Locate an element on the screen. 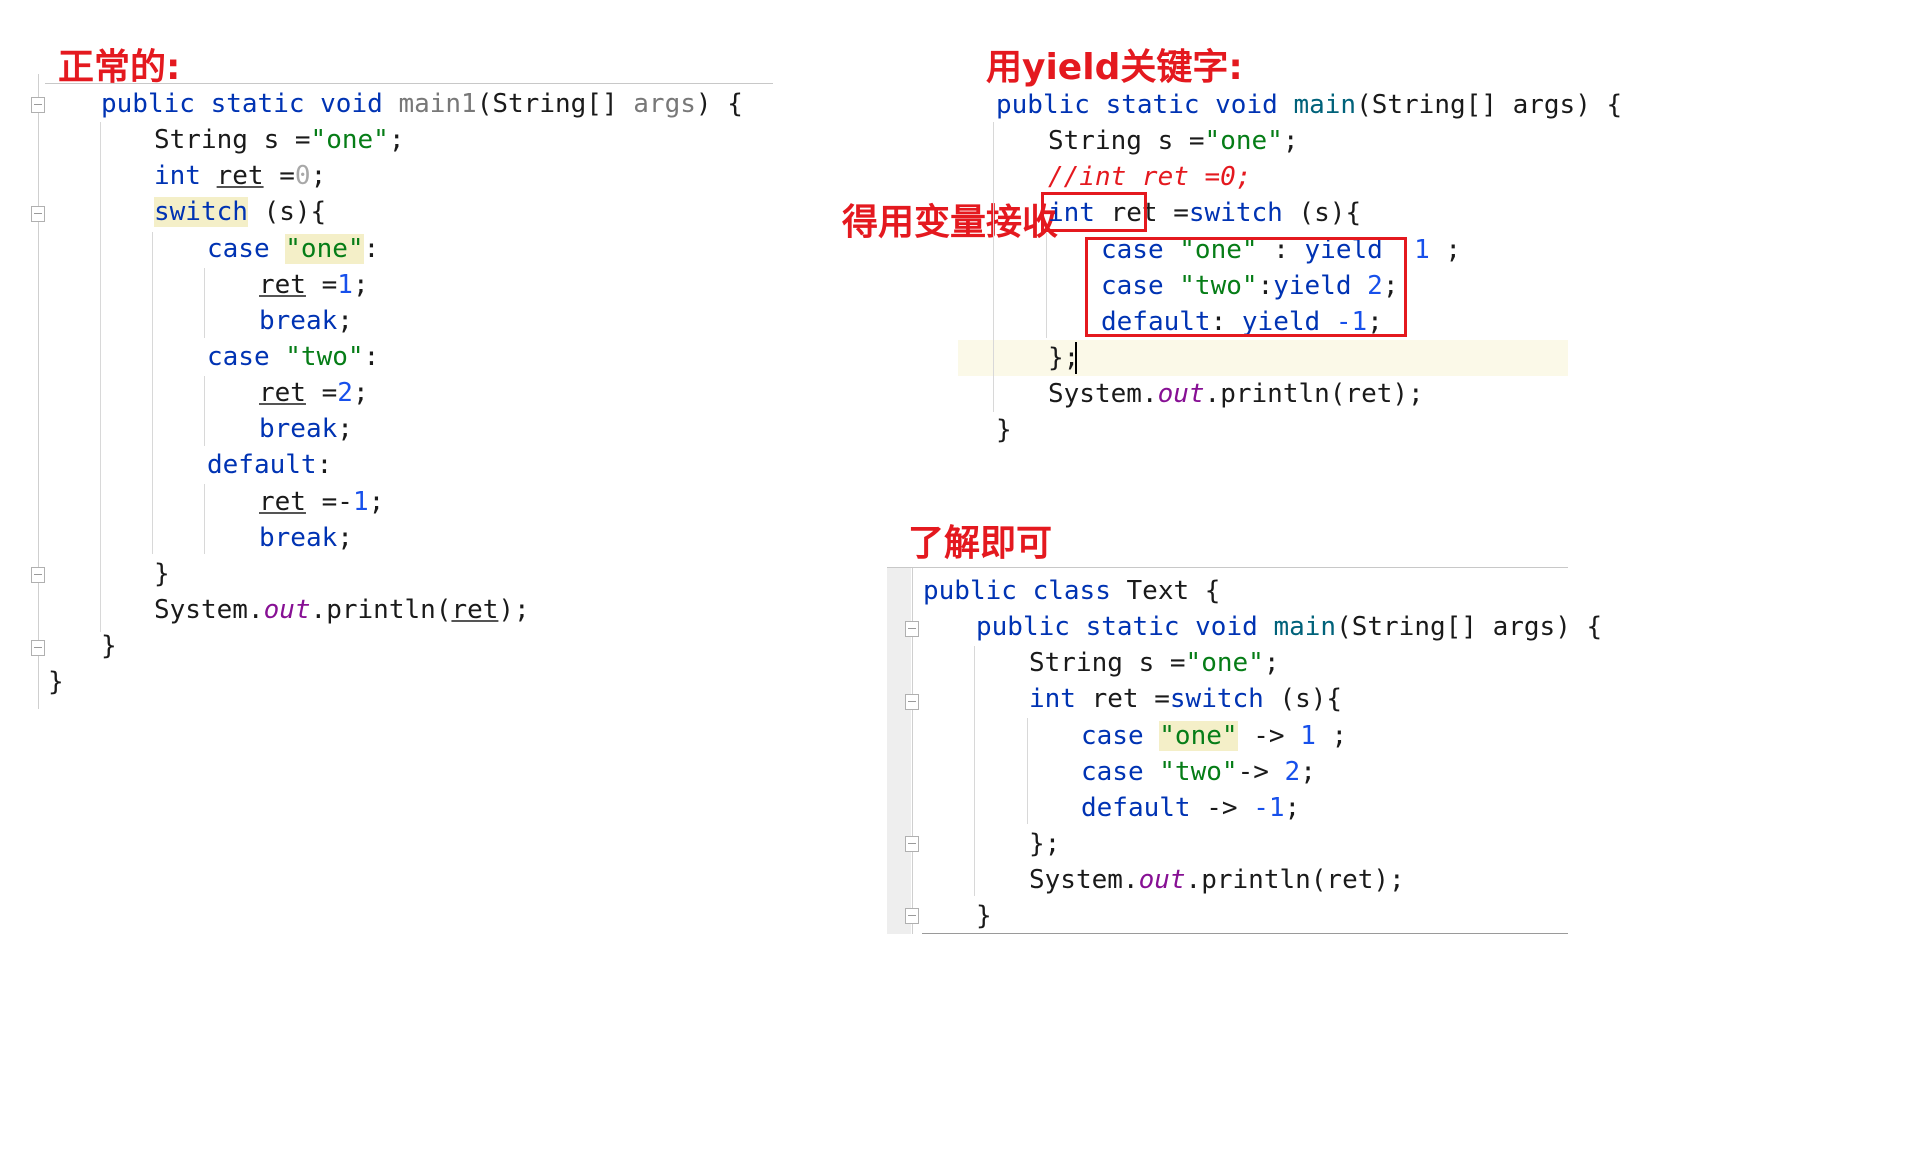 Image resolution: width=1906 pixels, height=1168 pixels. keyword: switch is located at coordinates (1235, 213).